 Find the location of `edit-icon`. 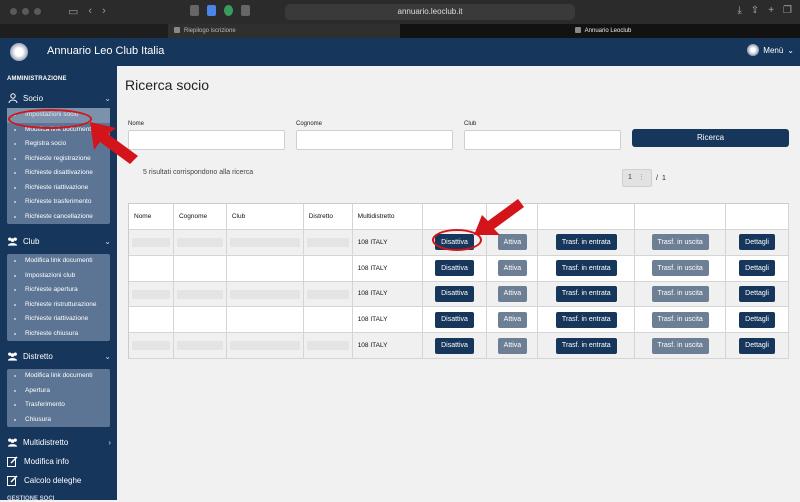

edit-icon is located at coordinates (12, 461).